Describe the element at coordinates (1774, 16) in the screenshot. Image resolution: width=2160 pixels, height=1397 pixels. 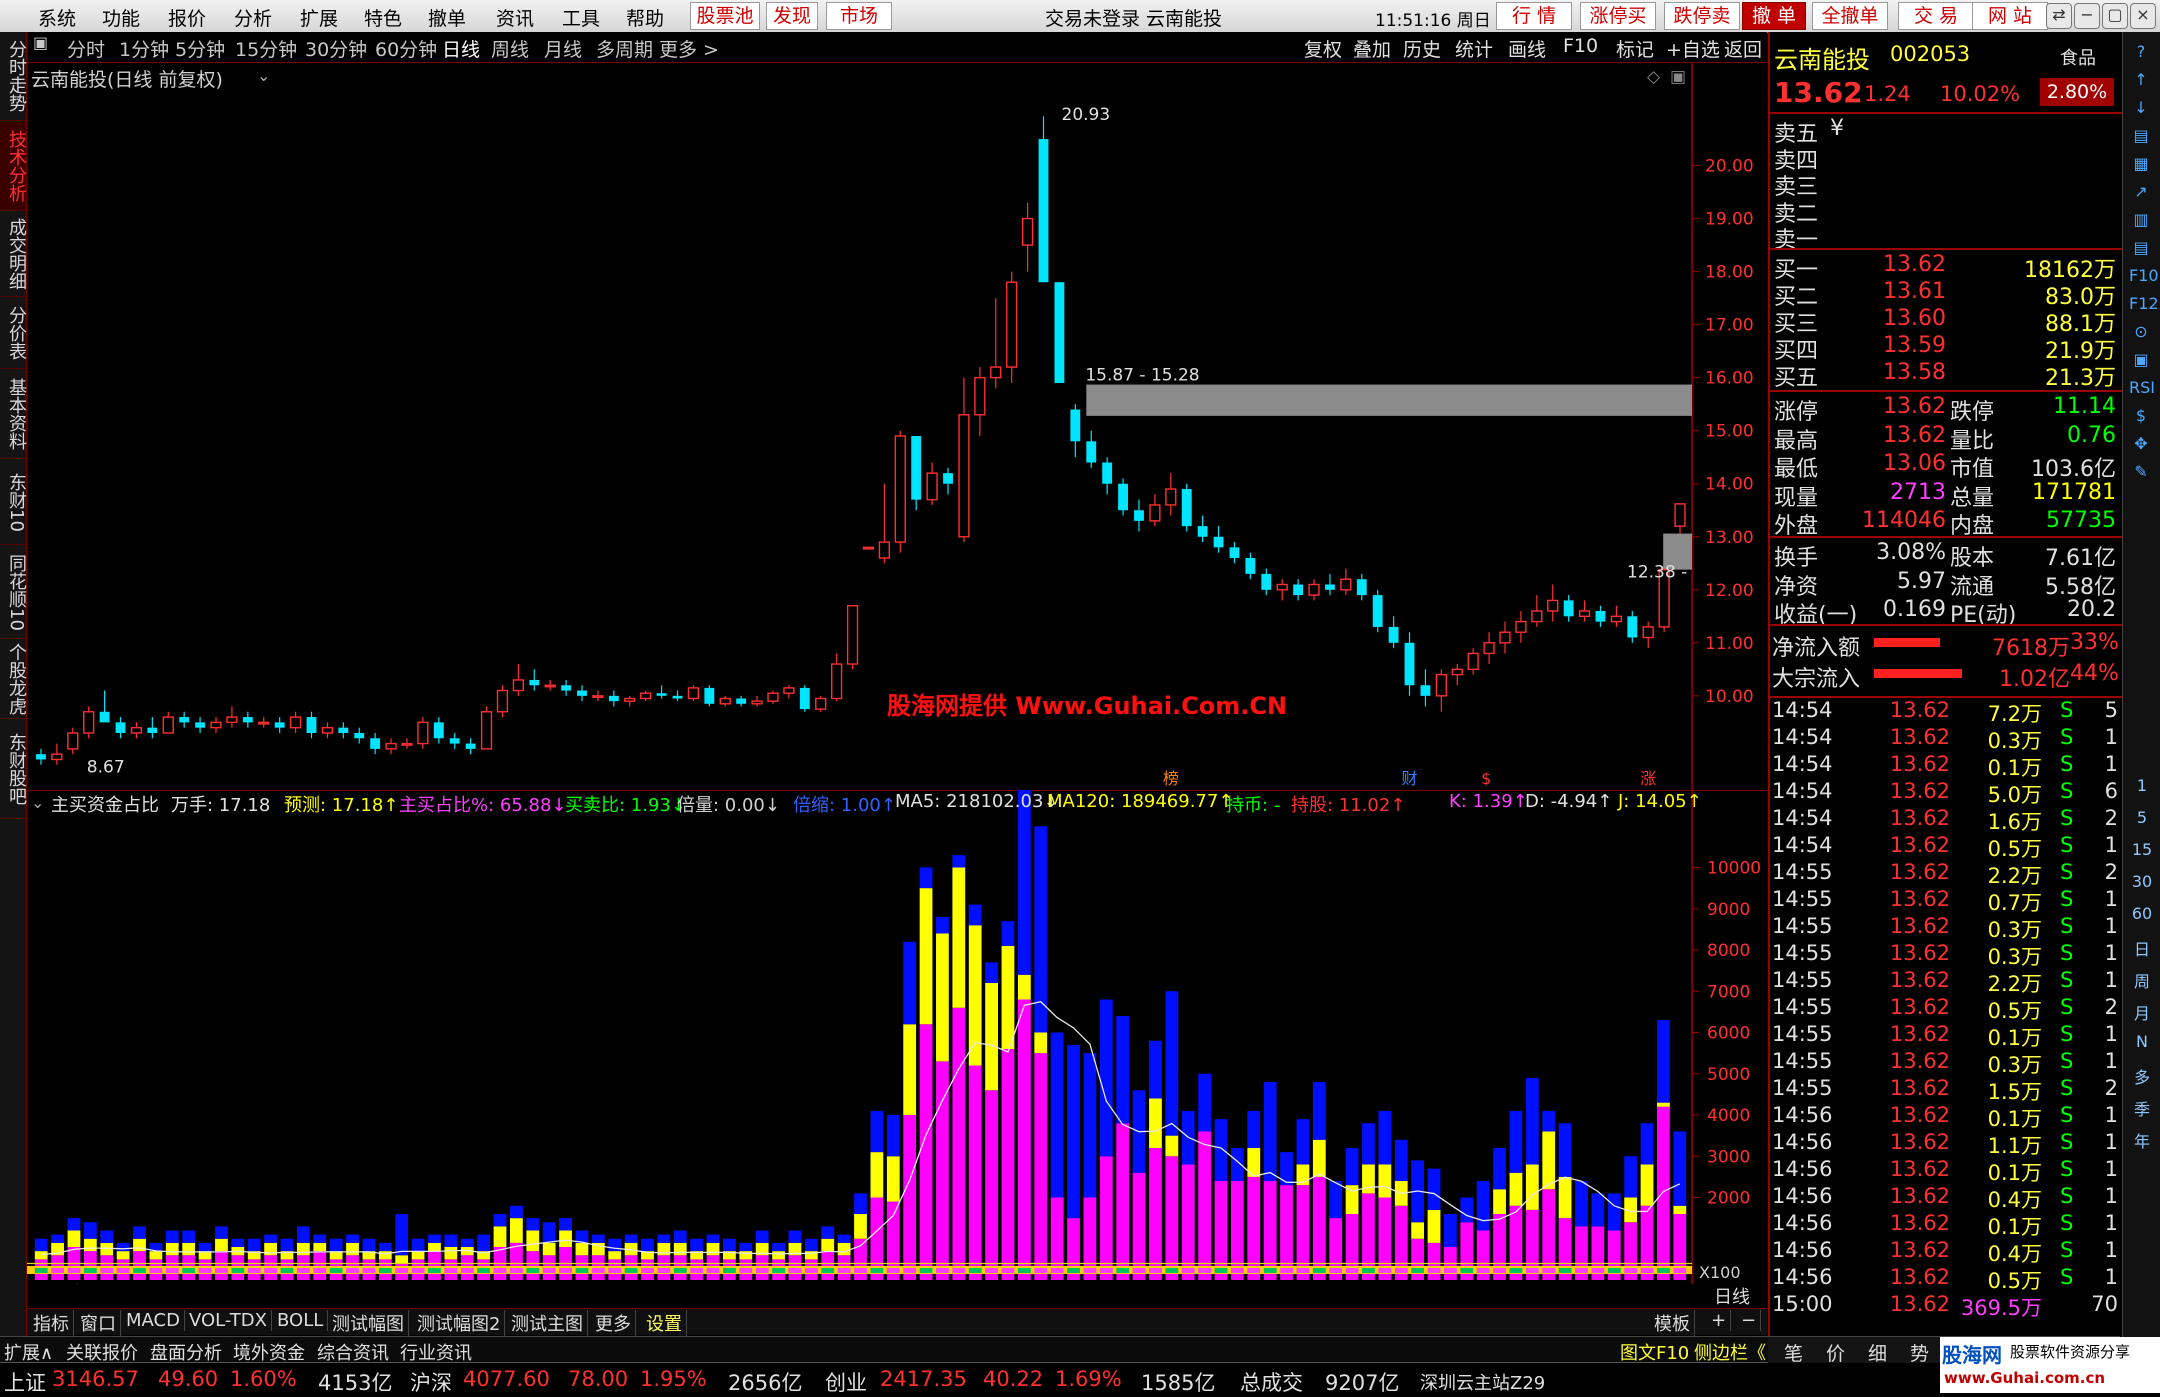
I see `top-button-3: 撤 单` at that location.